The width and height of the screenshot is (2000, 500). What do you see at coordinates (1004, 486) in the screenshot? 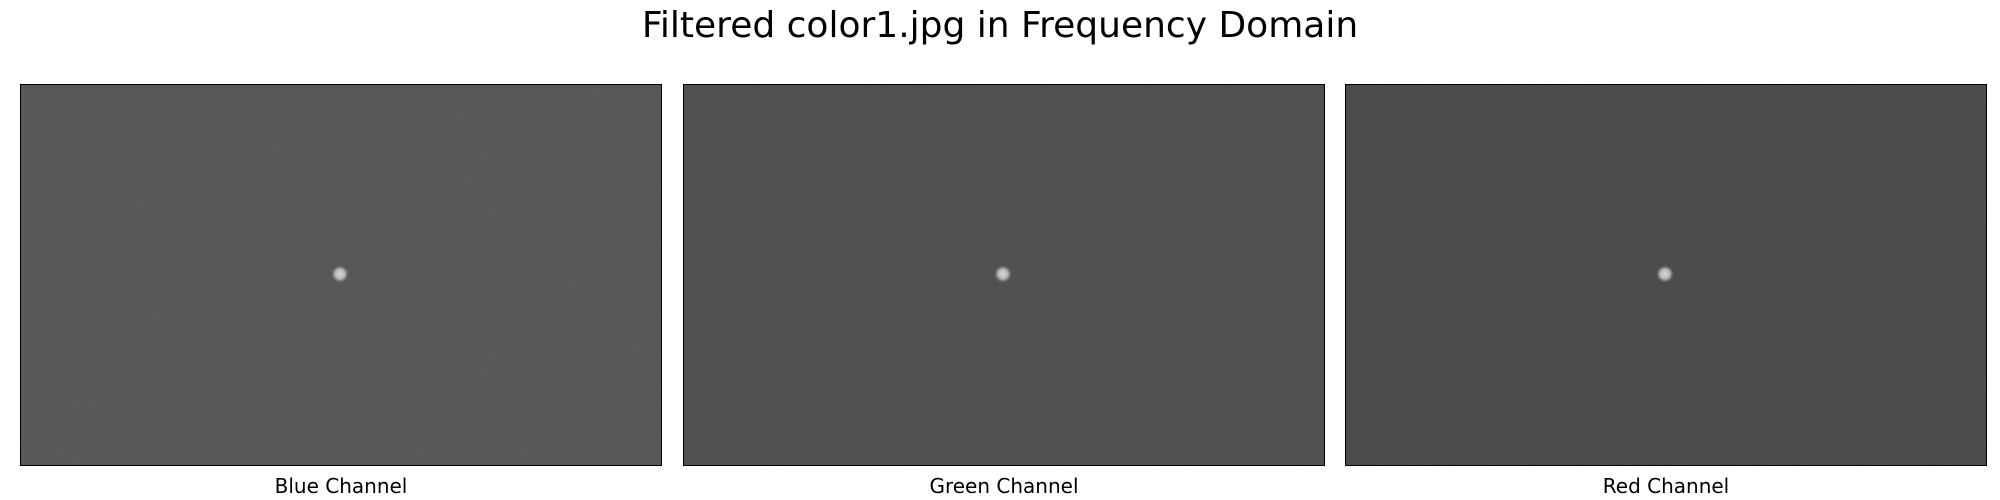
I see `green-channel-label: Green Channel` at bounding box center [1004, 486].